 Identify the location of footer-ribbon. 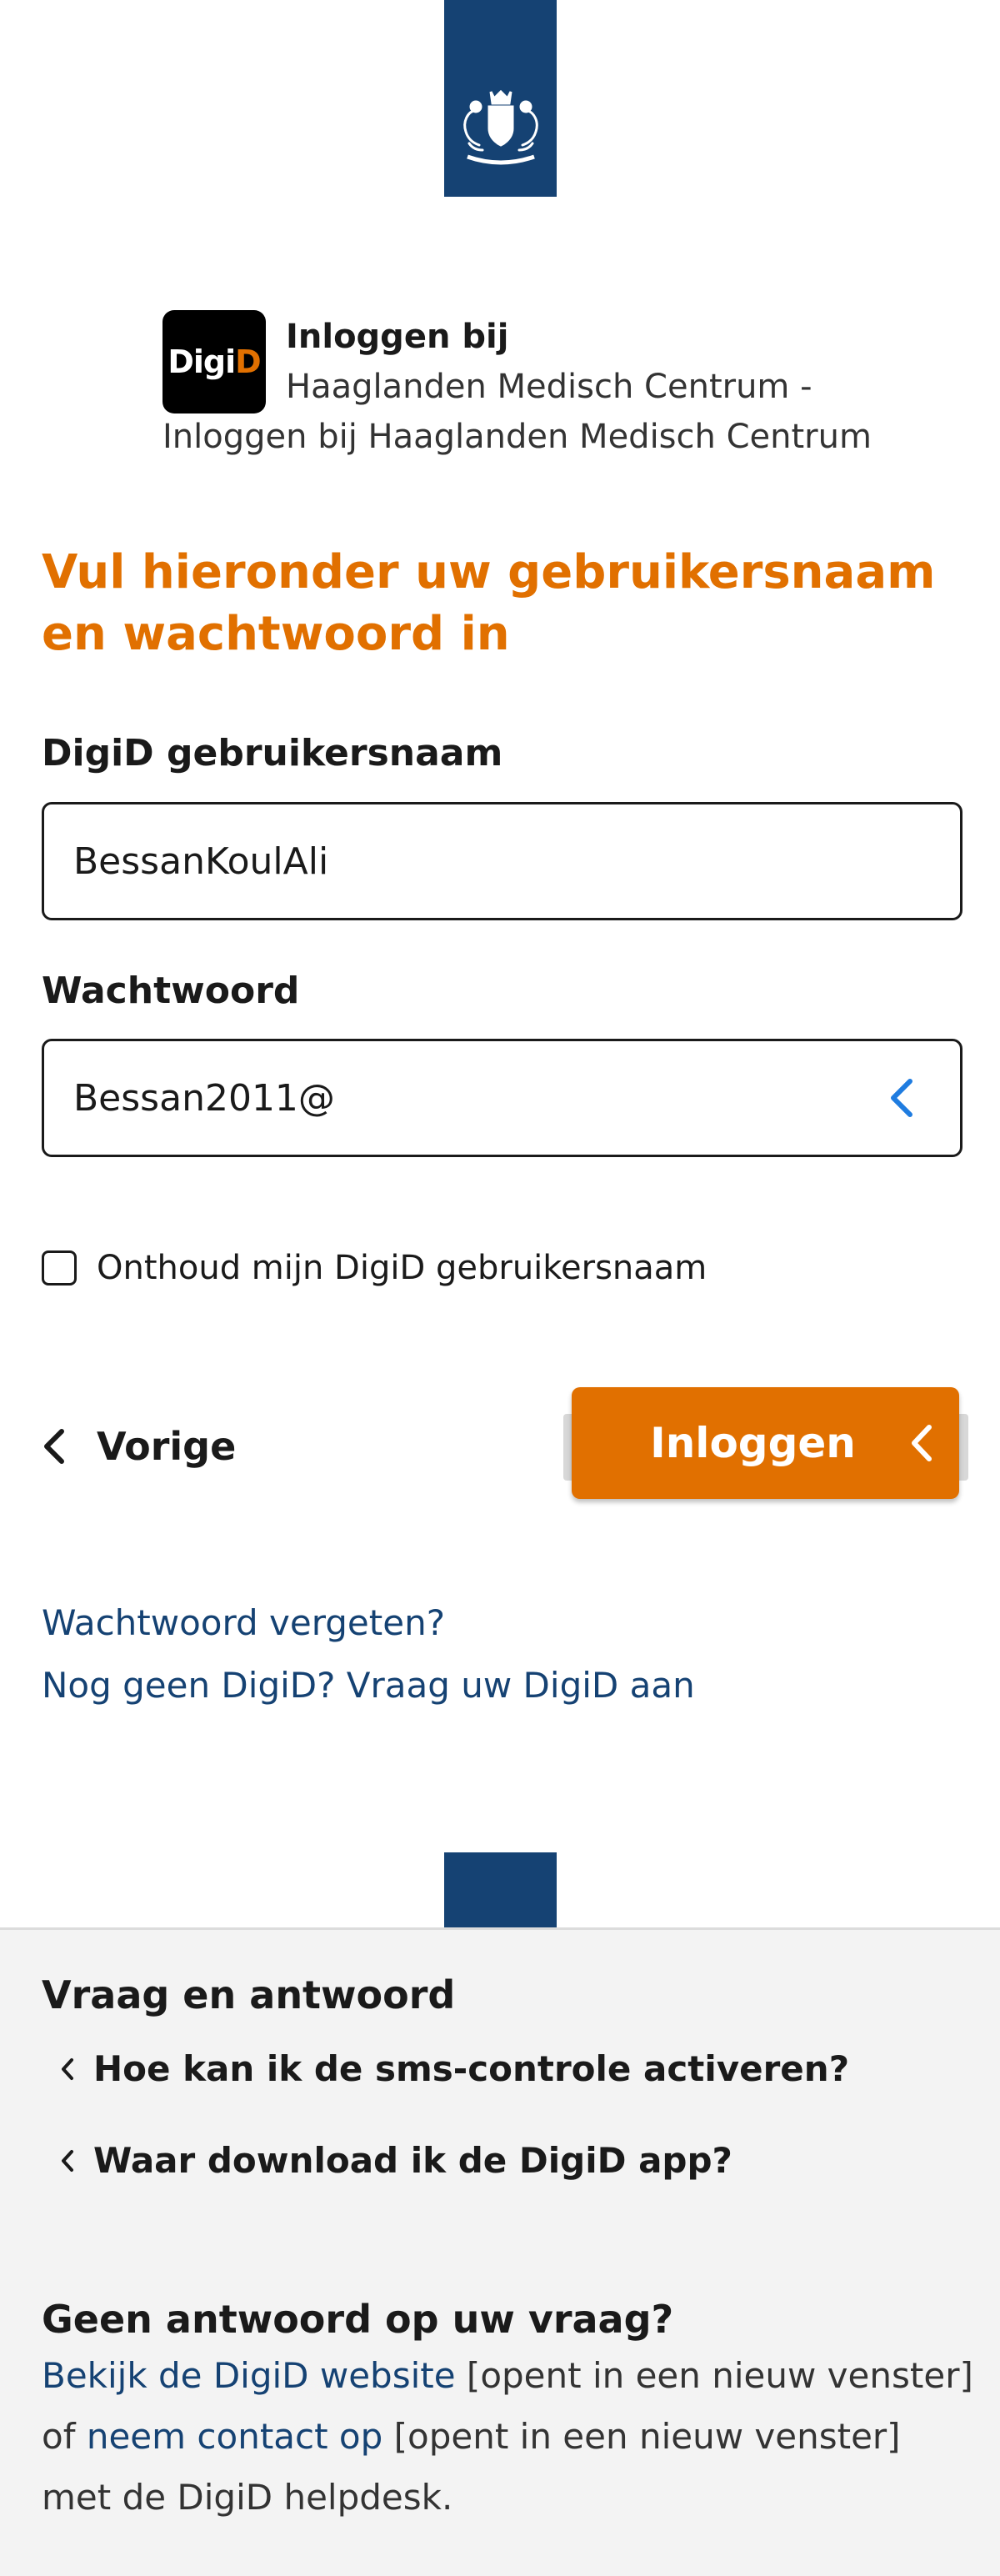
(501, 1890).